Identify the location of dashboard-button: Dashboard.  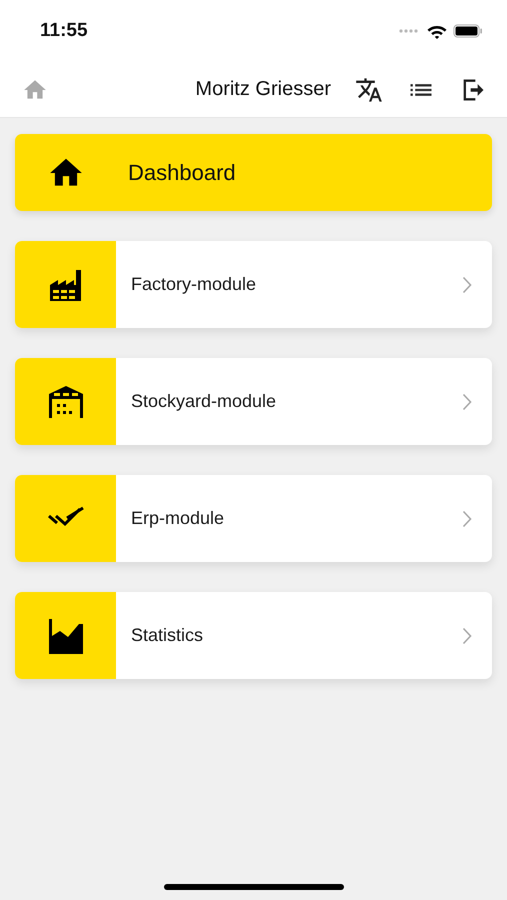
(253, 172).